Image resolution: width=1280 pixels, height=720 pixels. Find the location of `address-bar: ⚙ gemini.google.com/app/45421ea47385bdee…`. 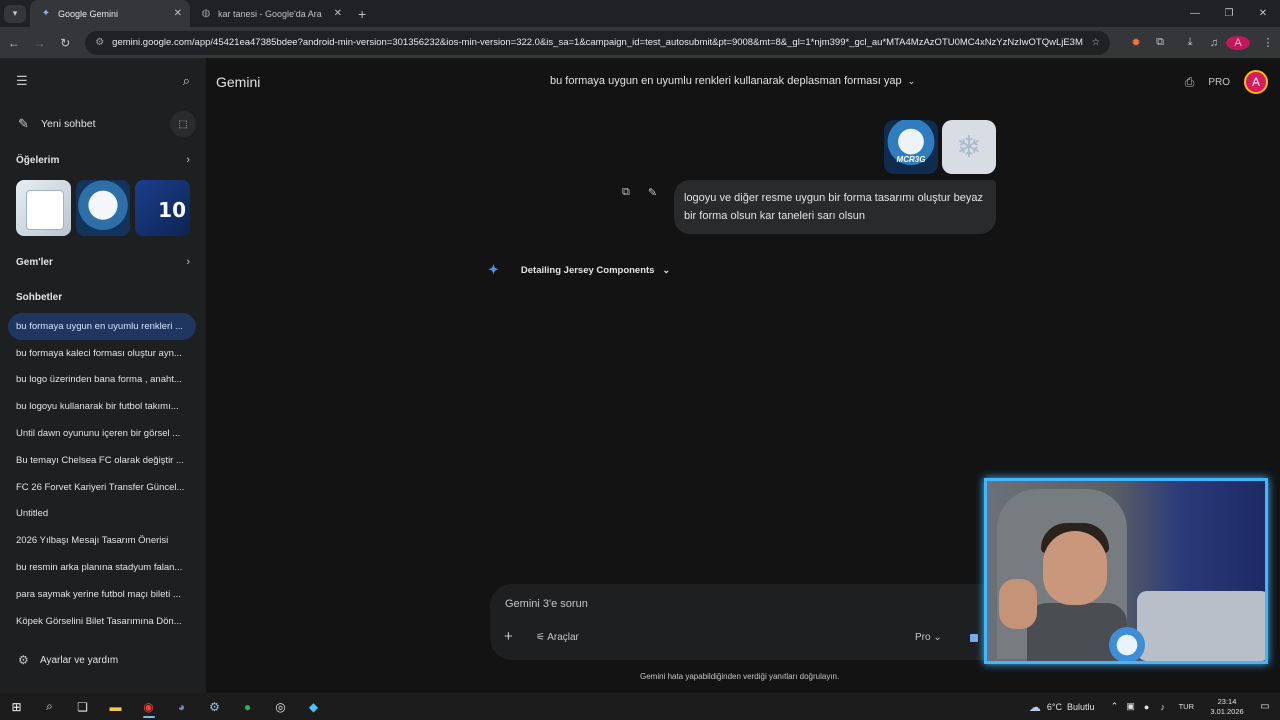

address-bar: ⚙ gemini.google.com/app/45421ea47385bdee… is located at coordinates (597, 42).